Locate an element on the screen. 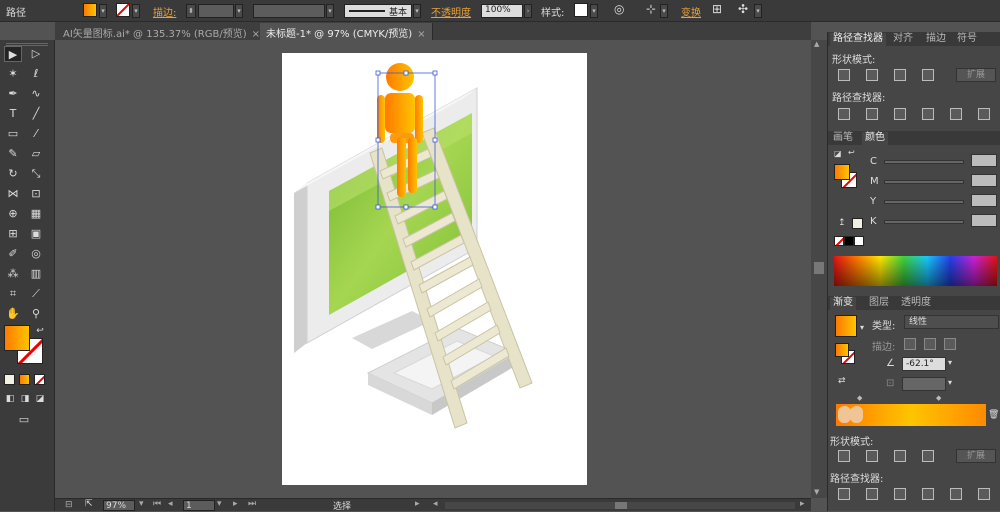  tab-align: 对齐 is located at coordinates (903, 39).